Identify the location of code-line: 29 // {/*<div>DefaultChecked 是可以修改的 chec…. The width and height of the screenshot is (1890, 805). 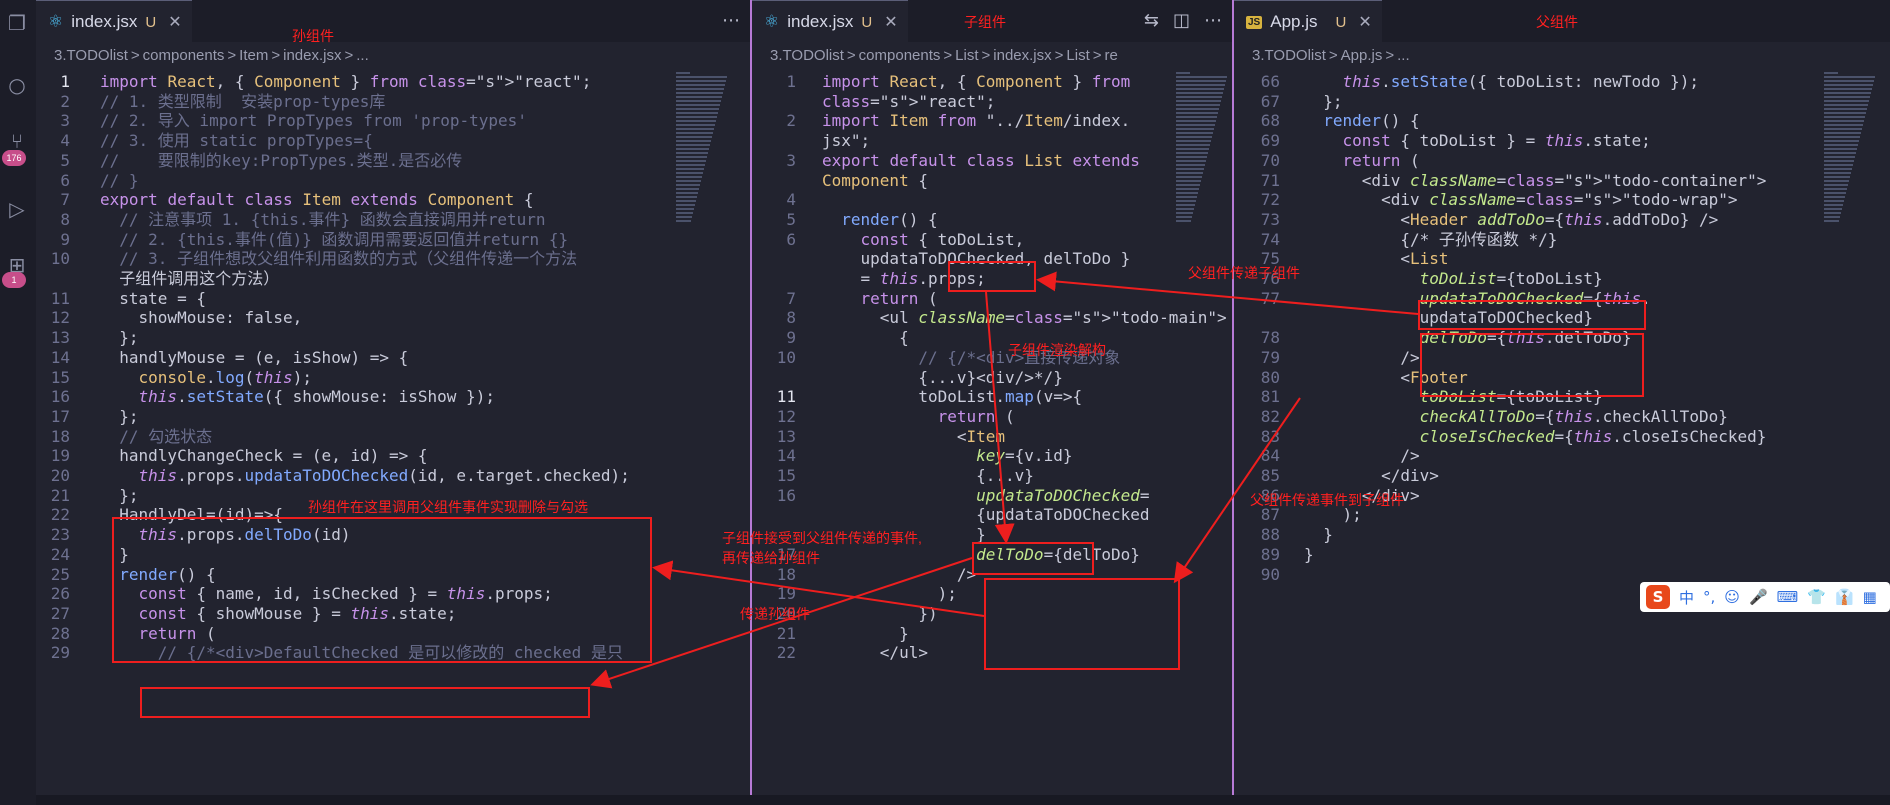
(329, 653).